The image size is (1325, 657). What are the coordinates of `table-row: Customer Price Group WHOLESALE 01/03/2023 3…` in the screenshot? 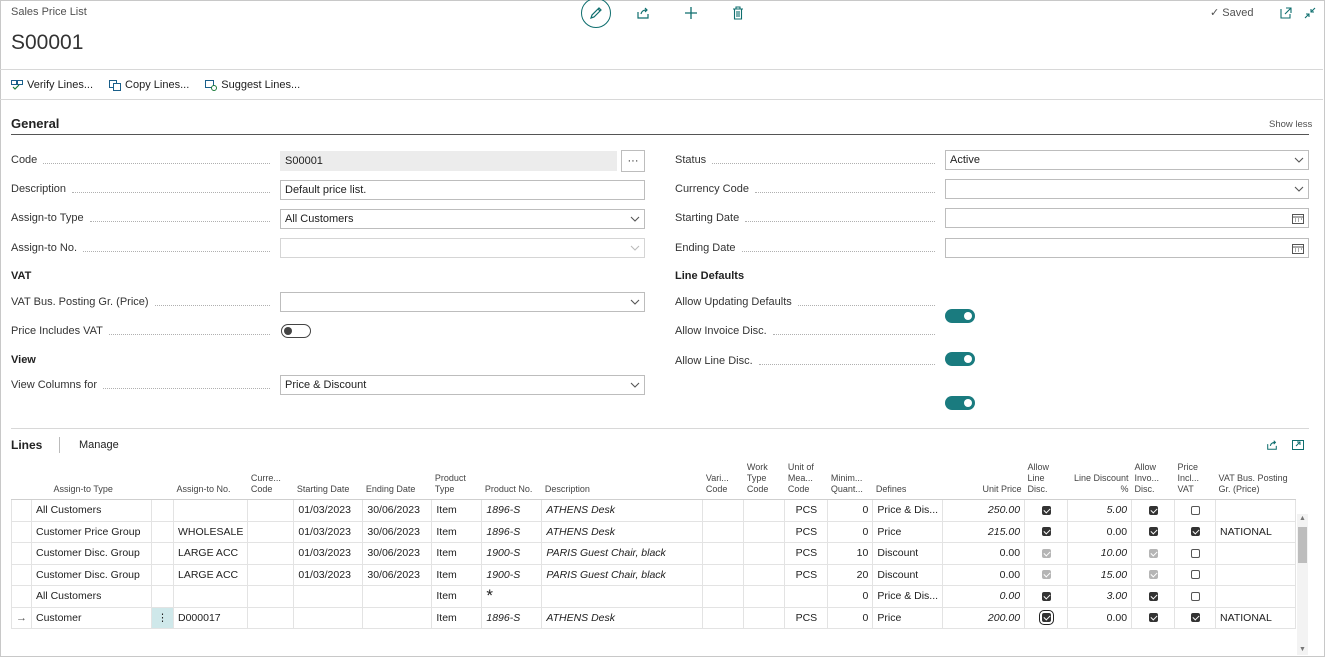 It's located at (654, 531).